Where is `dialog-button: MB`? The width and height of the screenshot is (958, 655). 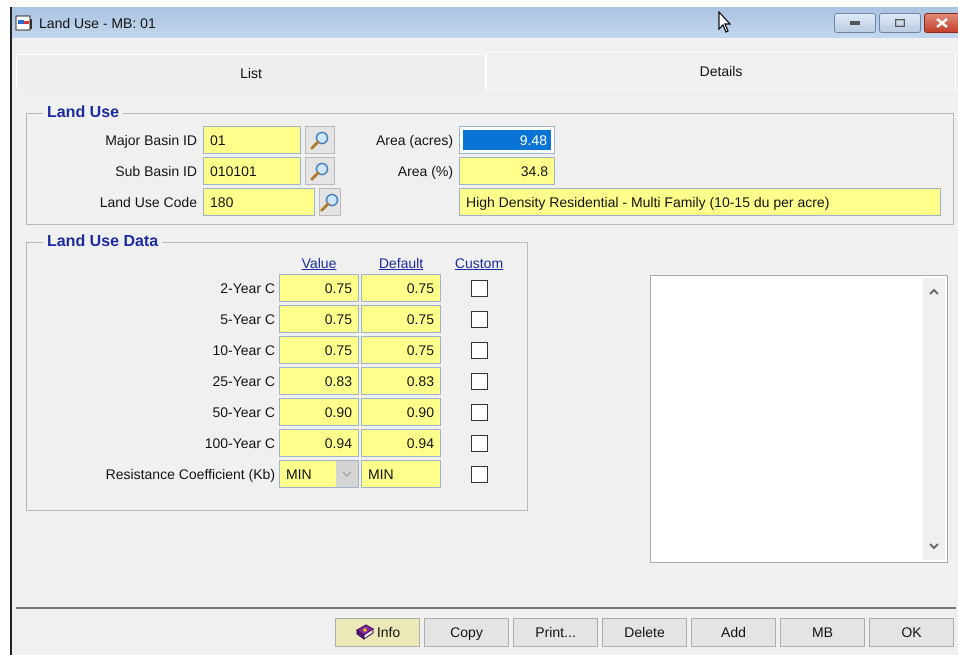
dialog-button: MB is located at coordinates (822, 632).